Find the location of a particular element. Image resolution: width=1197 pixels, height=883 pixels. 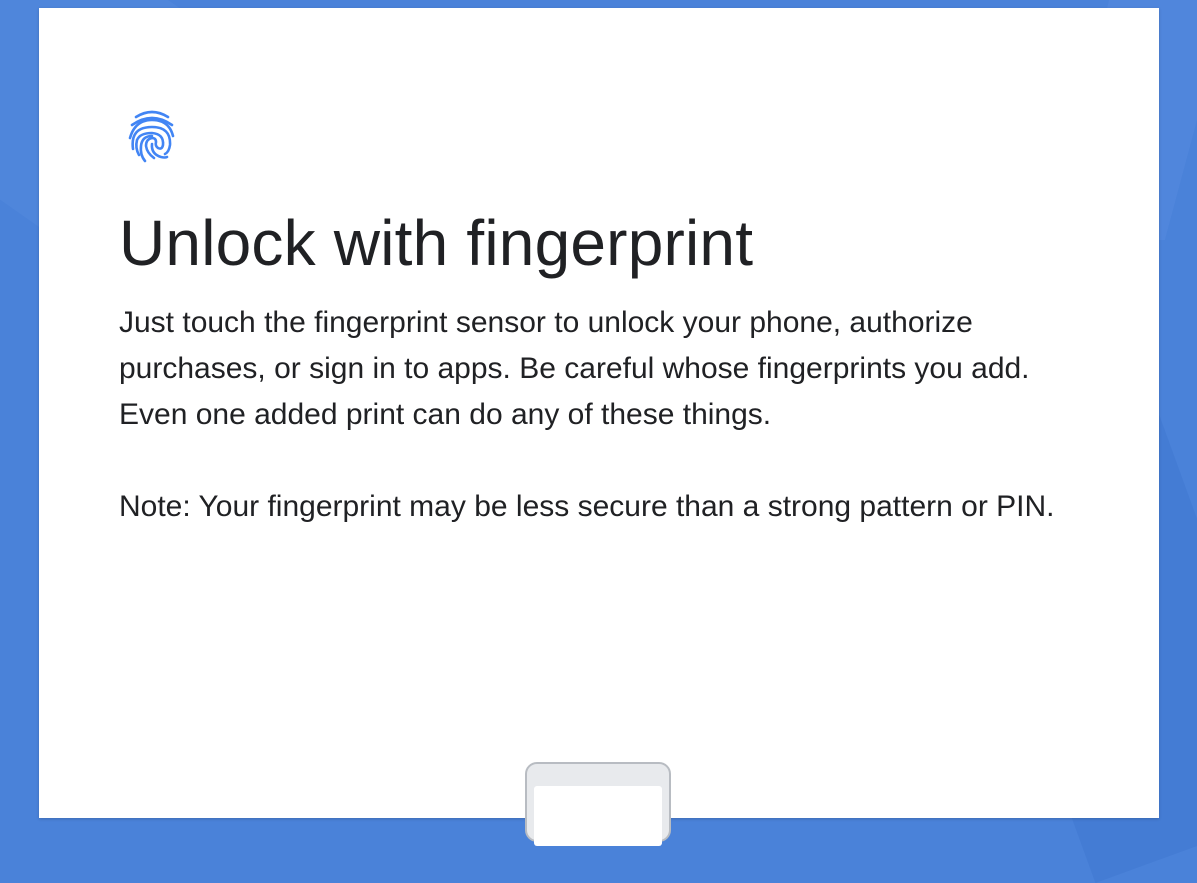

fingerprint-icon is located at coordinates (152, 136).